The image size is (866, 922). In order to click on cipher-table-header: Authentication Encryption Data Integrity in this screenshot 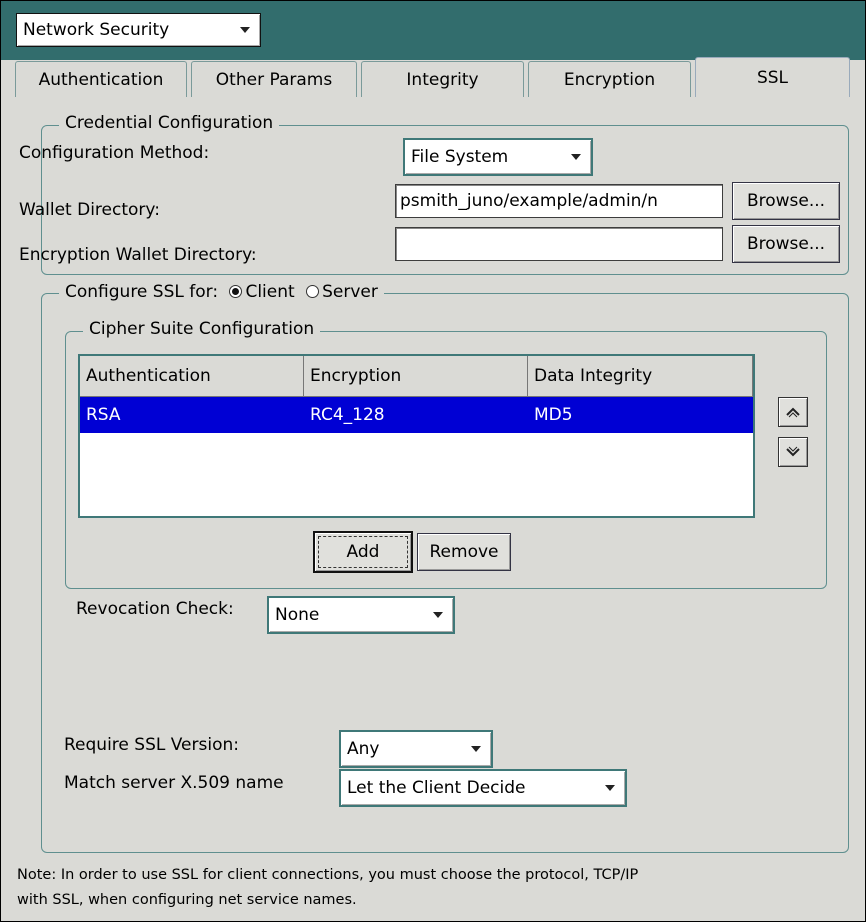, I will do `click(416, 376)`.